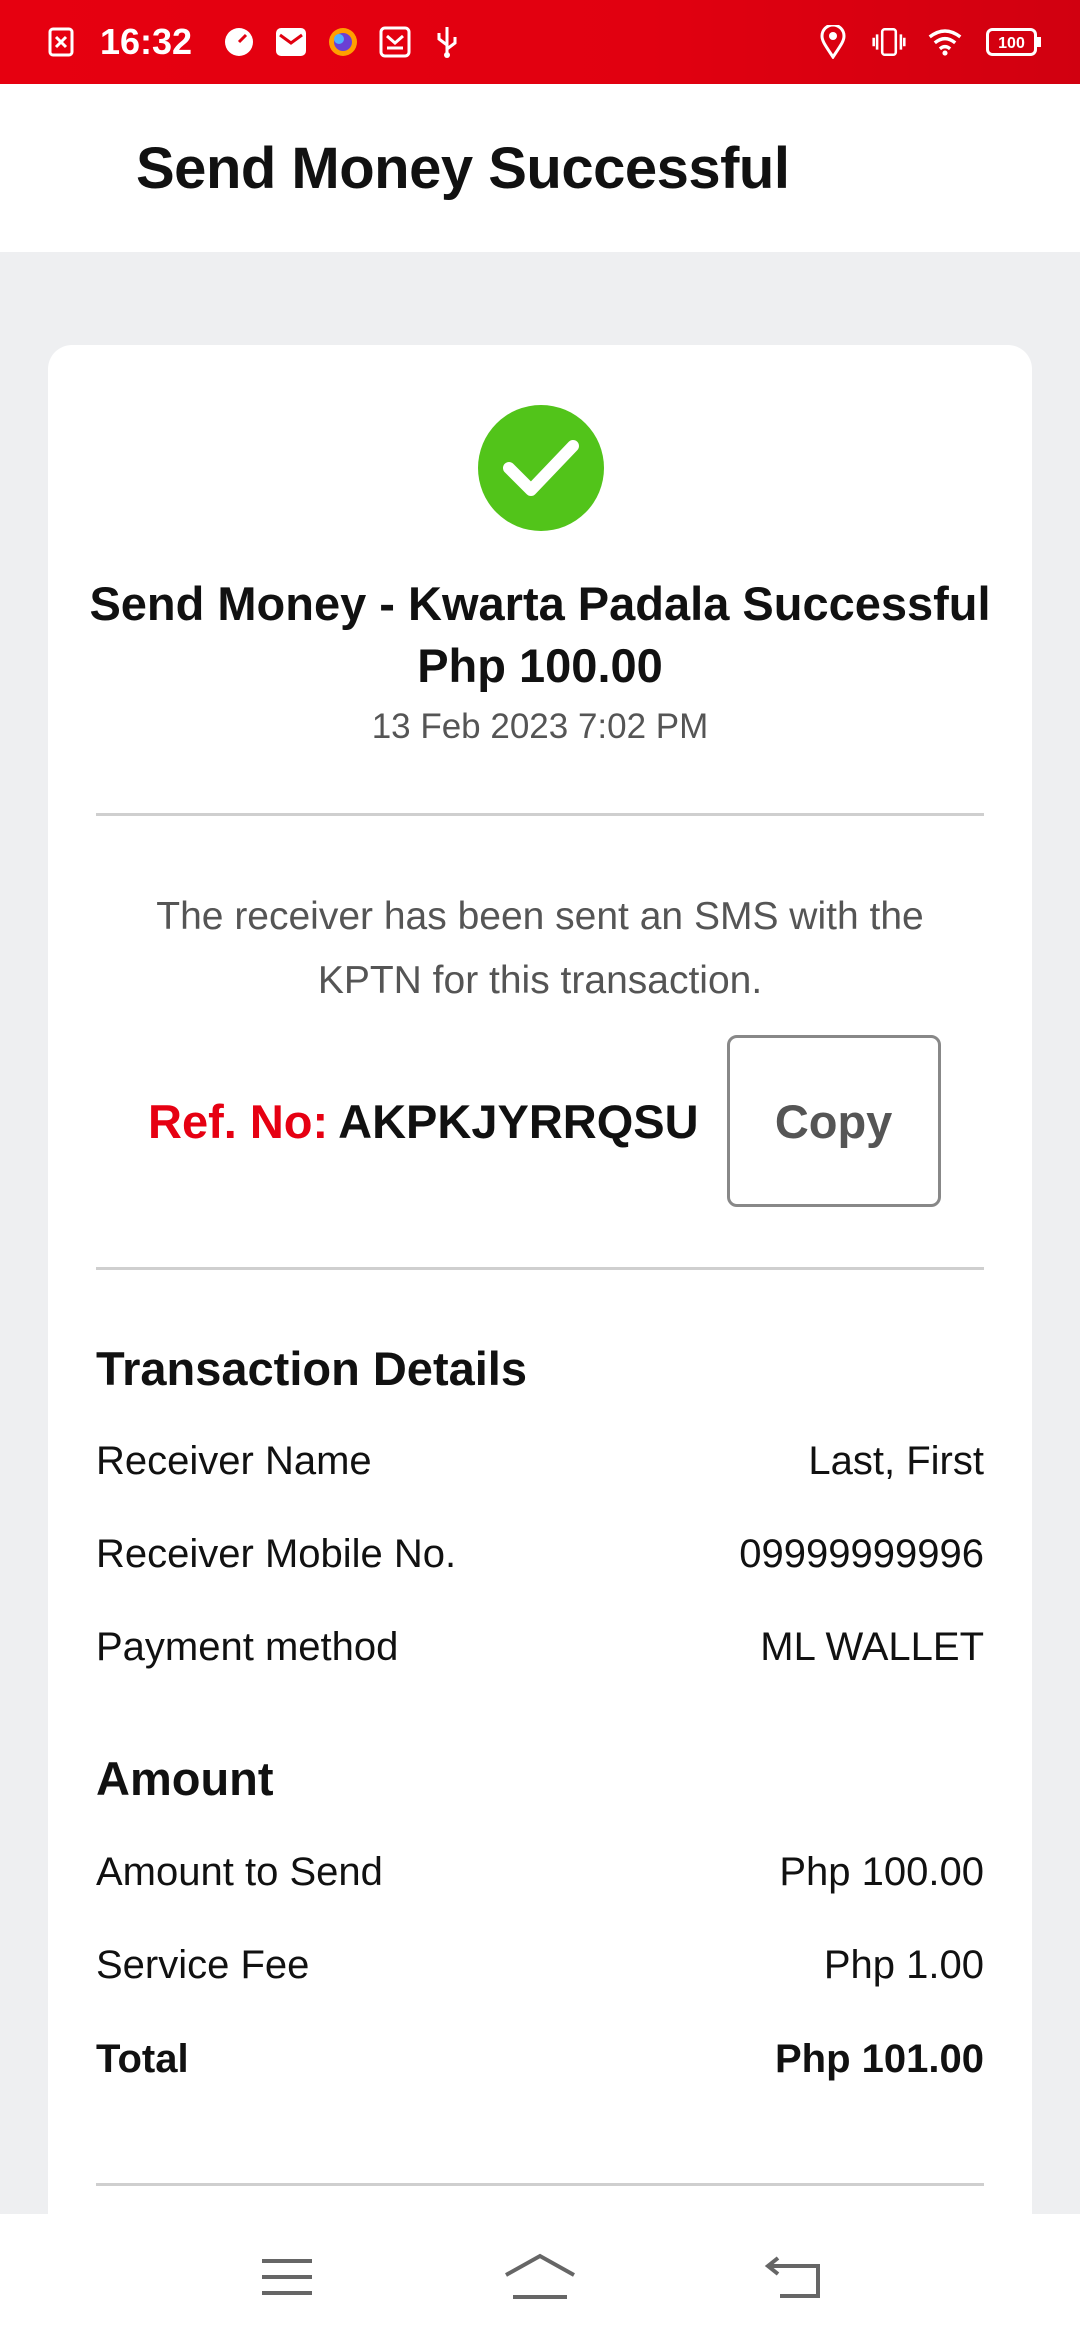 The height and width of the screenshot is (2340, 1080). What do you see at coordinates (239, 42) in the screenshot?
I see `speedometer-icon` at bounding box center [239, 42].